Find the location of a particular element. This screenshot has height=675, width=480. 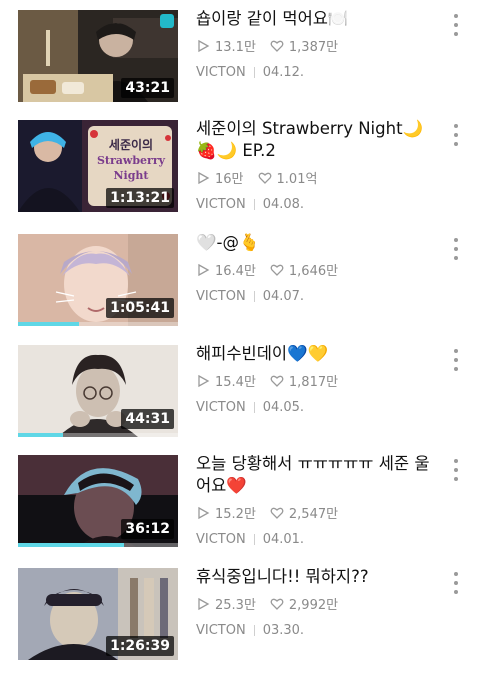

thumbnail-caption: 세준이의 Strawberry Night is located at coordinates (131, 160).